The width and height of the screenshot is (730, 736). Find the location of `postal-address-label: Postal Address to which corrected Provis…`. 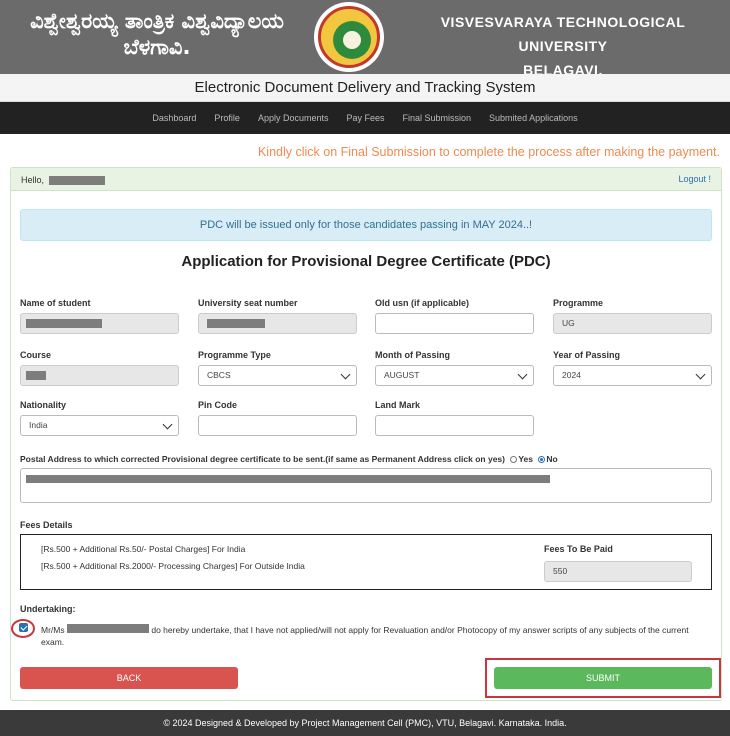

postal-address-label: Postal Address to which corrected Provis… is located at coordinates (289, 459).